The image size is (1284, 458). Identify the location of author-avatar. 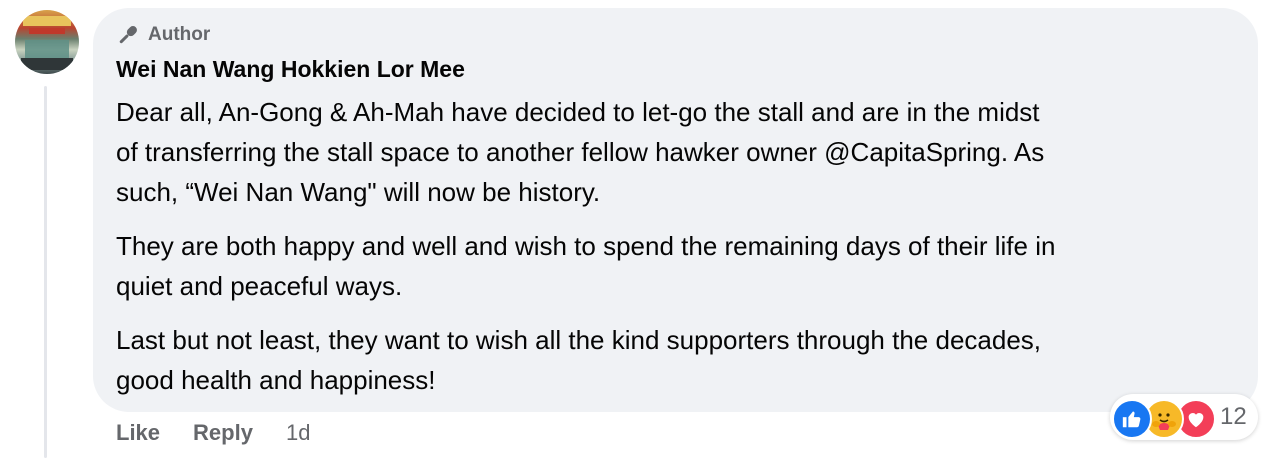
(47, 42).